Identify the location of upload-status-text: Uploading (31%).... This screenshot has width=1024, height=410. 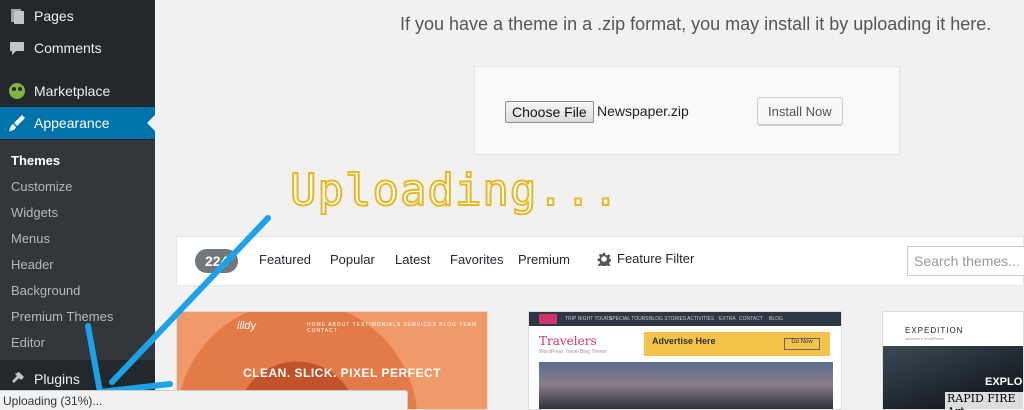
(53, 400).